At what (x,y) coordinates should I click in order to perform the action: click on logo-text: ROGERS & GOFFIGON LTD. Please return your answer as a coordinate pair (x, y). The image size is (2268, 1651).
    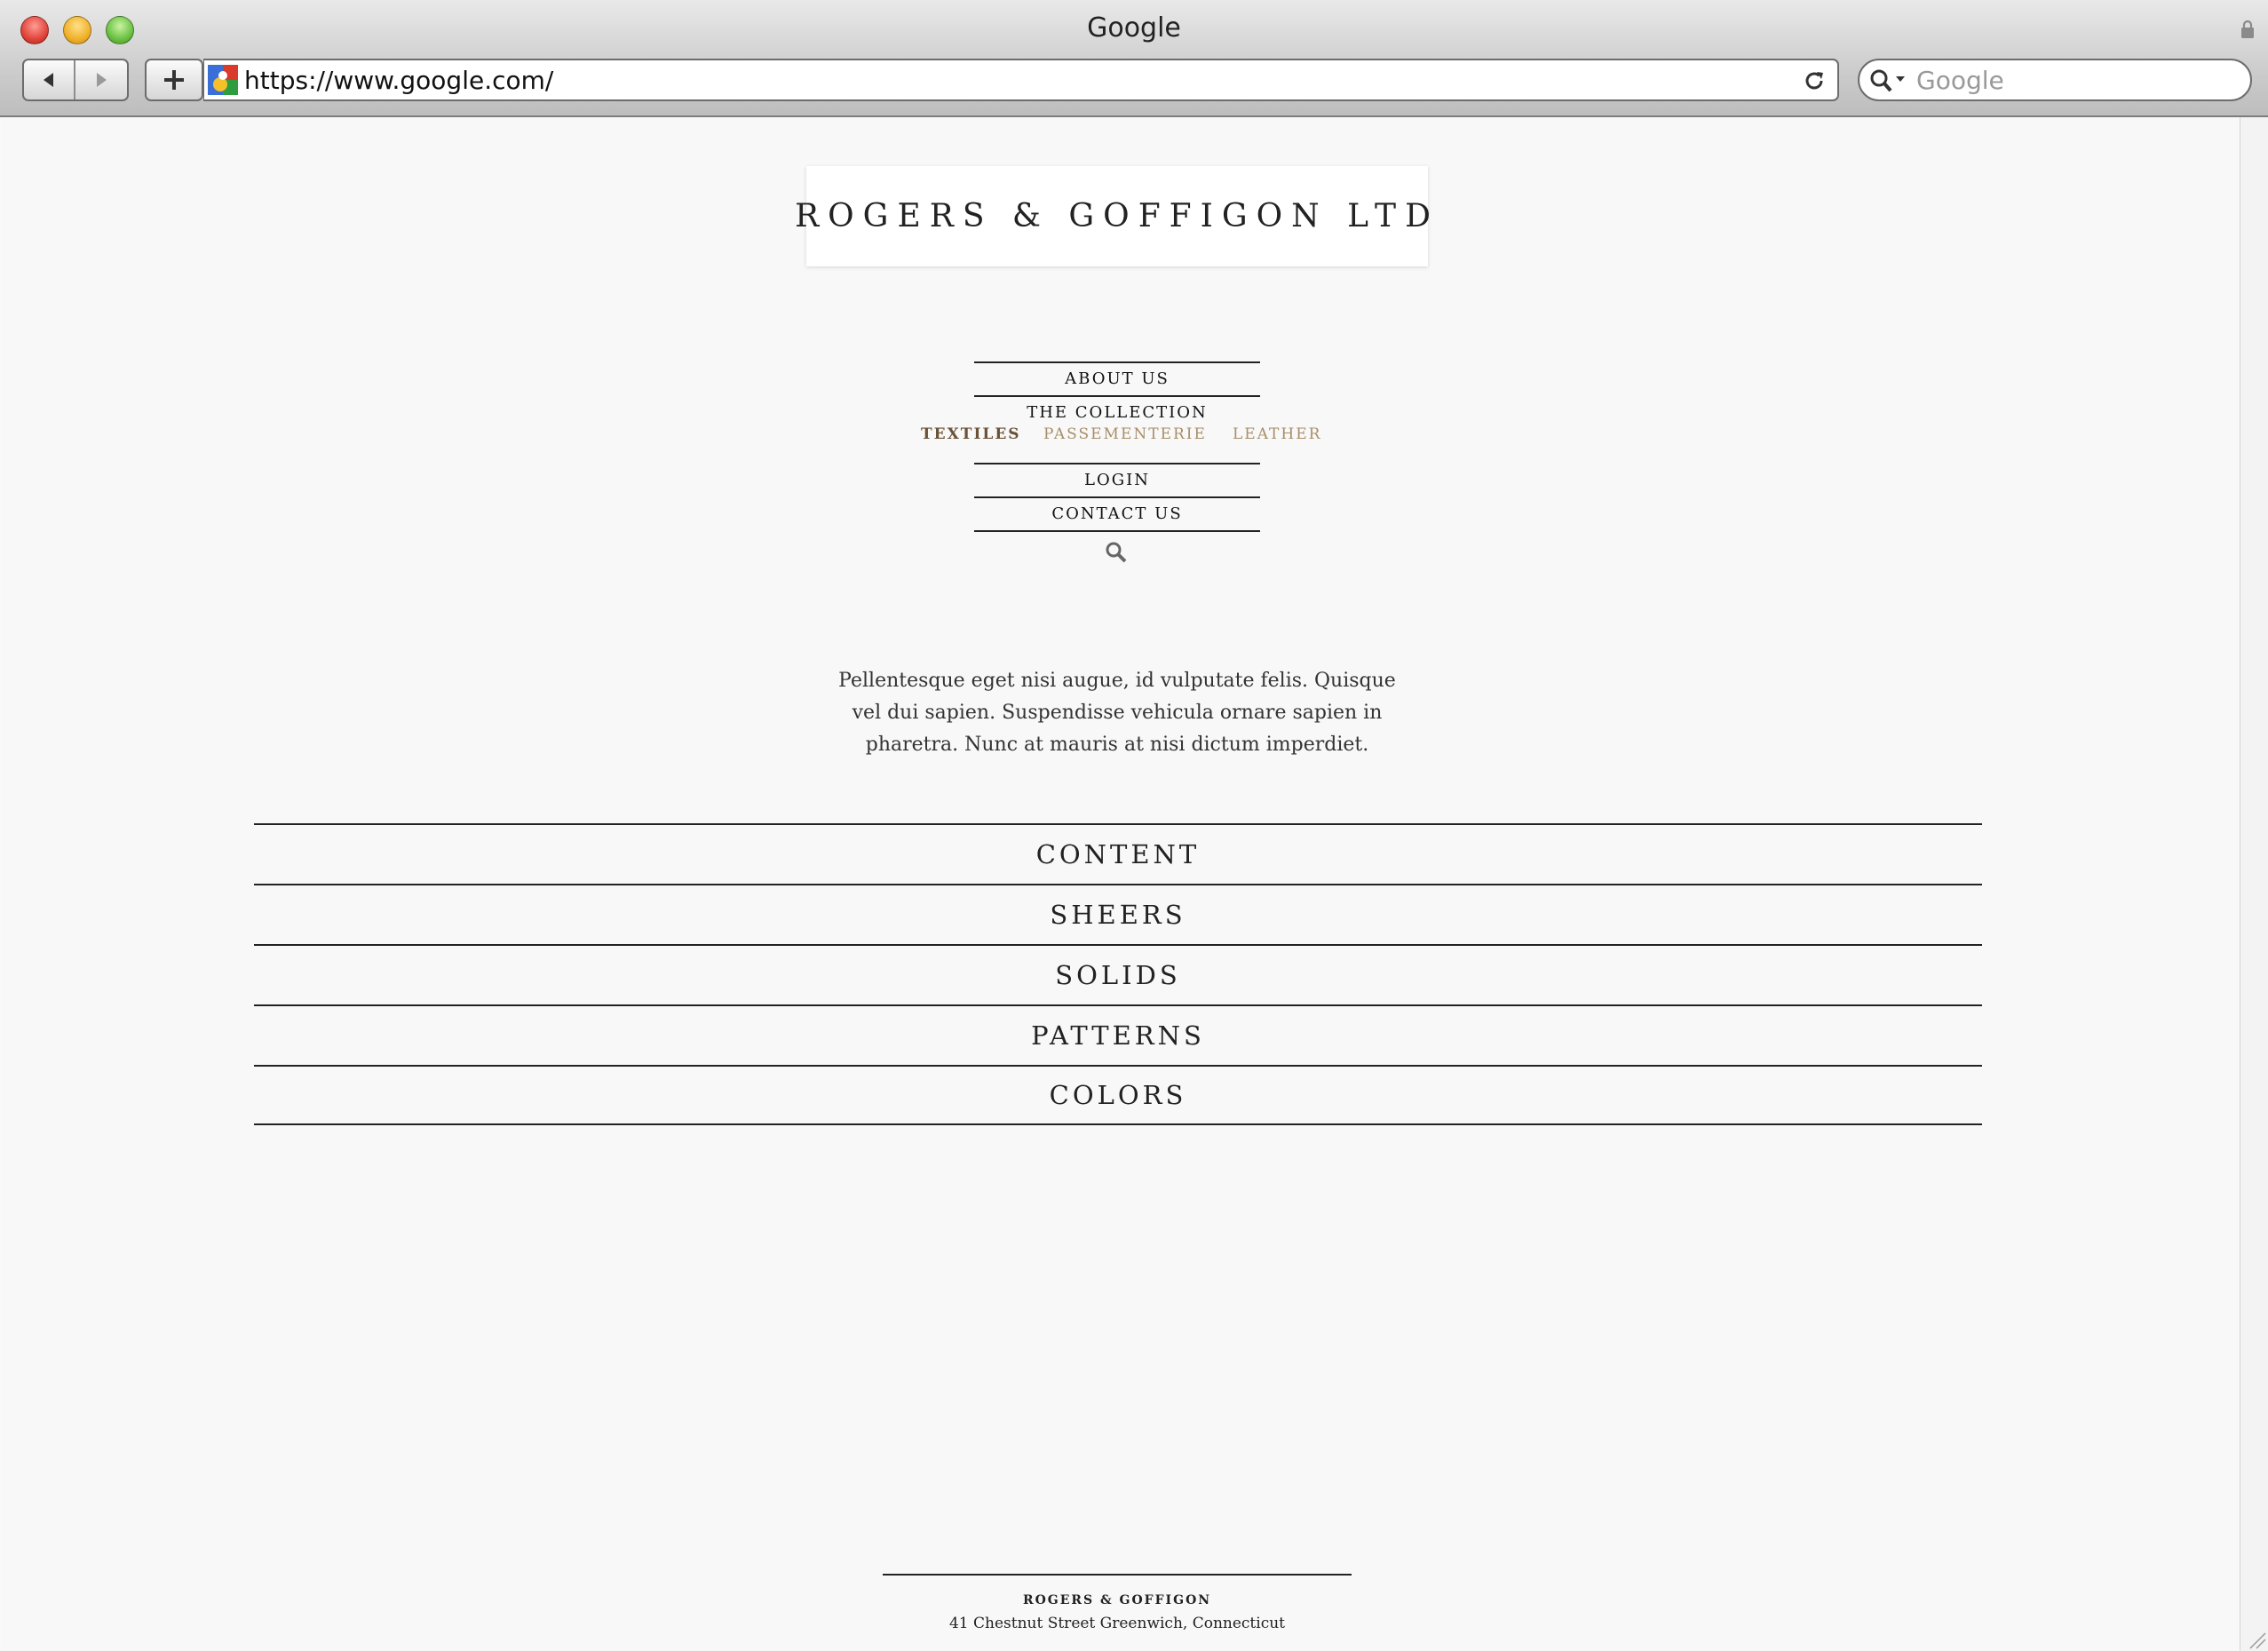
    Looking at the image, I should click on (1117, 216).